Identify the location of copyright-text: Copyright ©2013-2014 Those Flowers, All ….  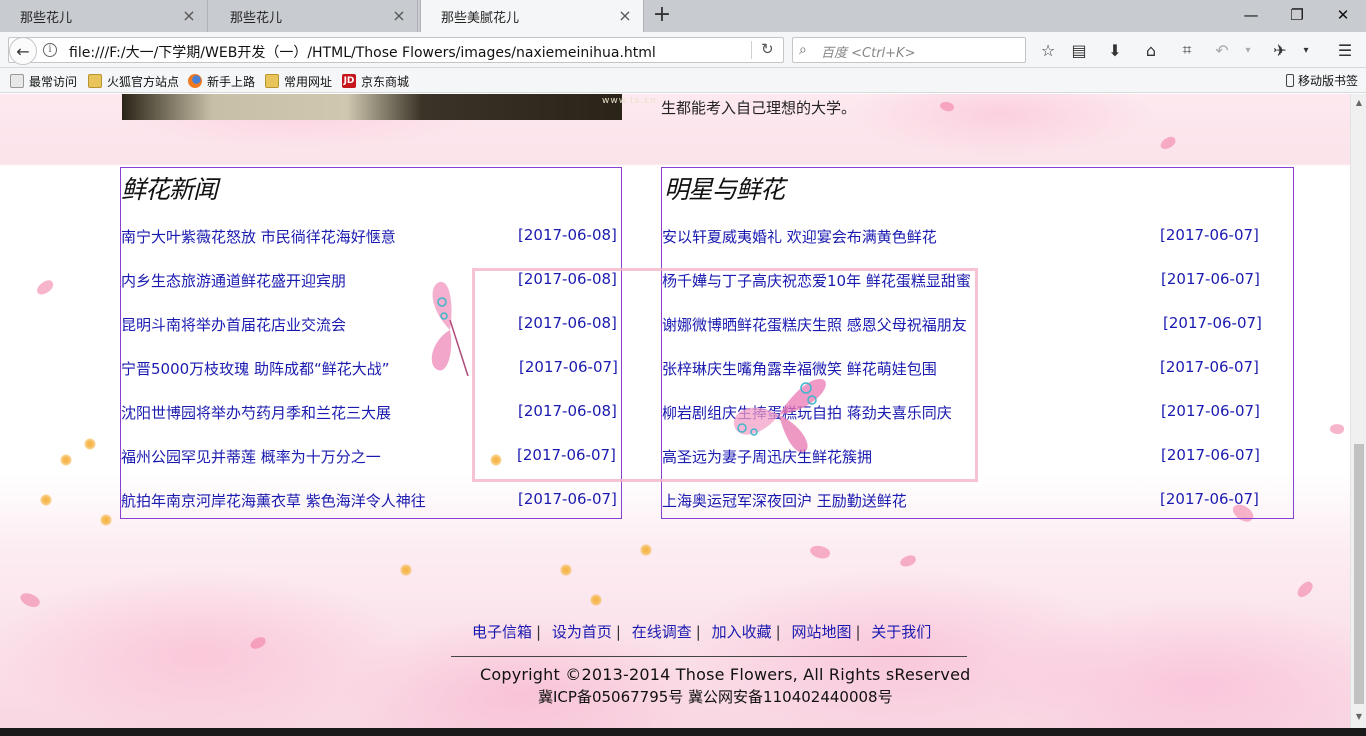
(725, 674).